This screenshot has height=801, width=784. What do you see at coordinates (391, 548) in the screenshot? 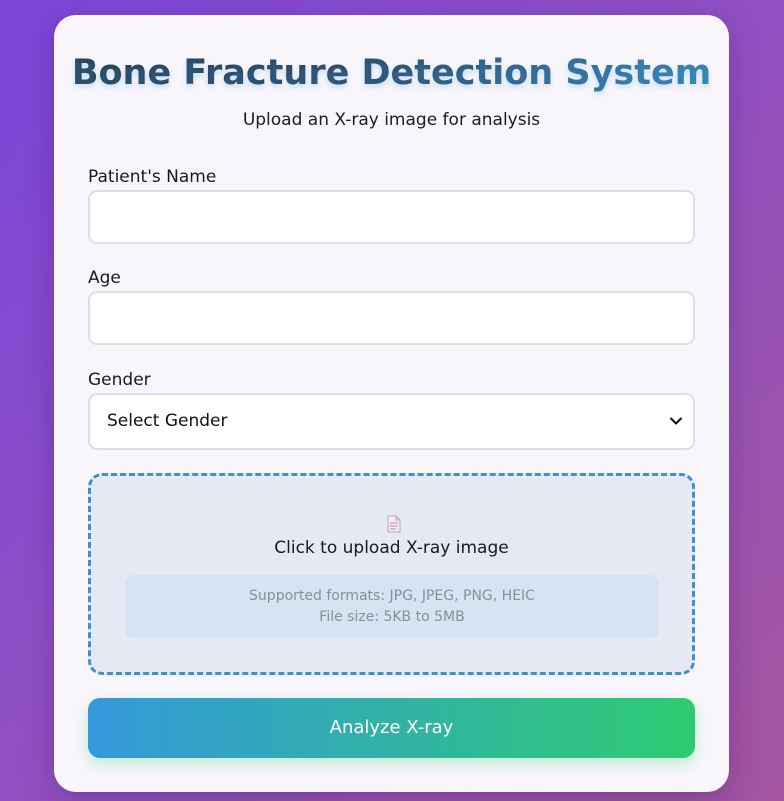
I see `upload-prompt: Click to upload X-ray image` at bounding box center [391, 548].